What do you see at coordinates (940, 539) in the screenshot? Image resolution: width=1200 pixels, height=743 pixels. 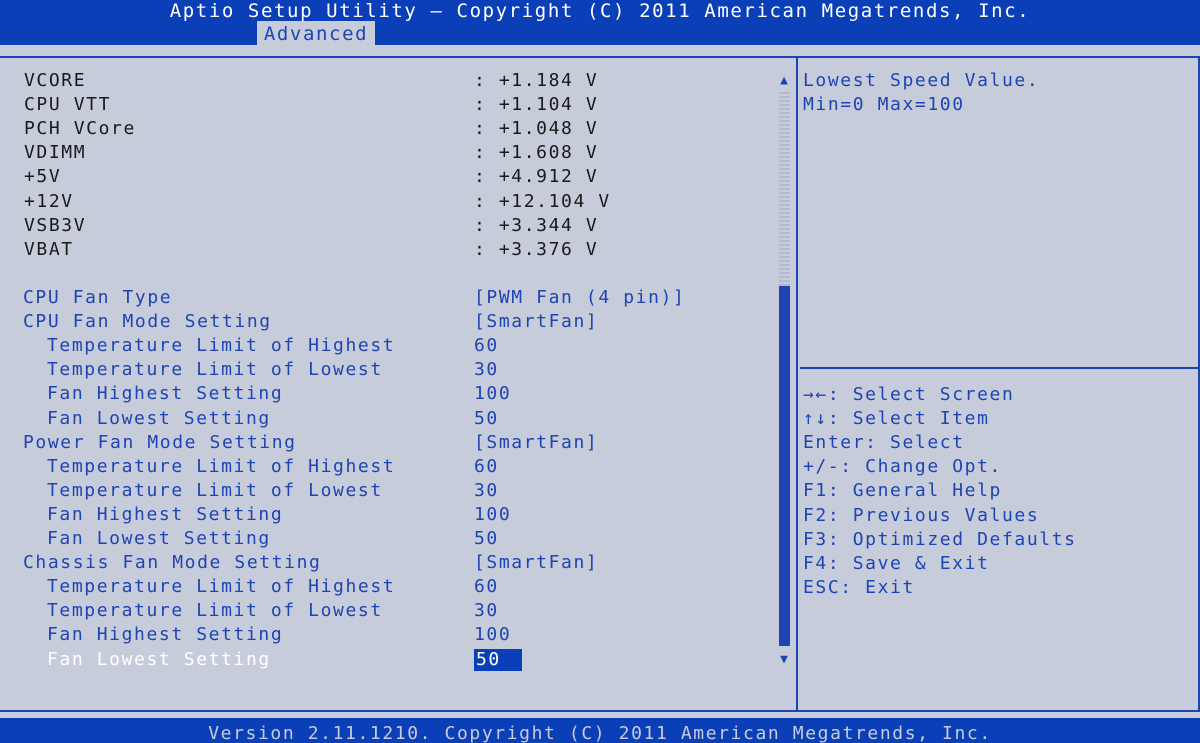 I see `key-hint: F3: Optimized Defaults` at bounding box center [940, 539].